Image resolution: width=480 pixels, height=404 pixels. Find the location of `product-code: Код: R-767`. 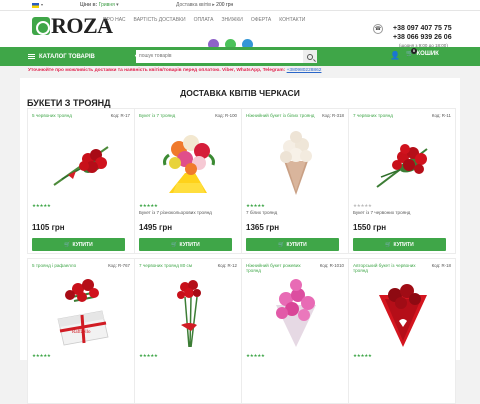

product-code: Код: R-767 is located at coordinates (119, 265).